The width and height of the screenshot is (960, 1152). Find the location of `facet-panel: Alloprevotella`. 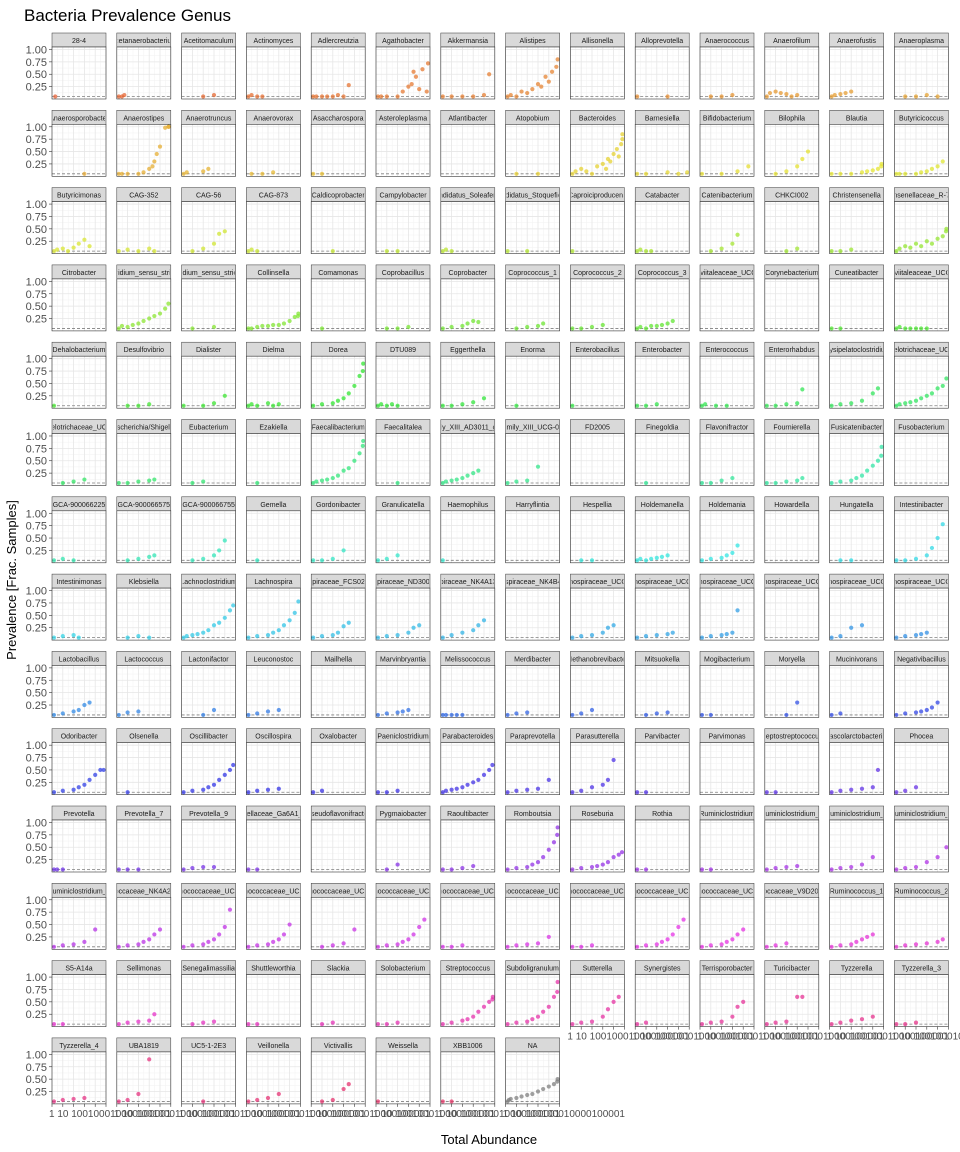

facet-panel: Alloprevotella is located at coordinates (662, 66).